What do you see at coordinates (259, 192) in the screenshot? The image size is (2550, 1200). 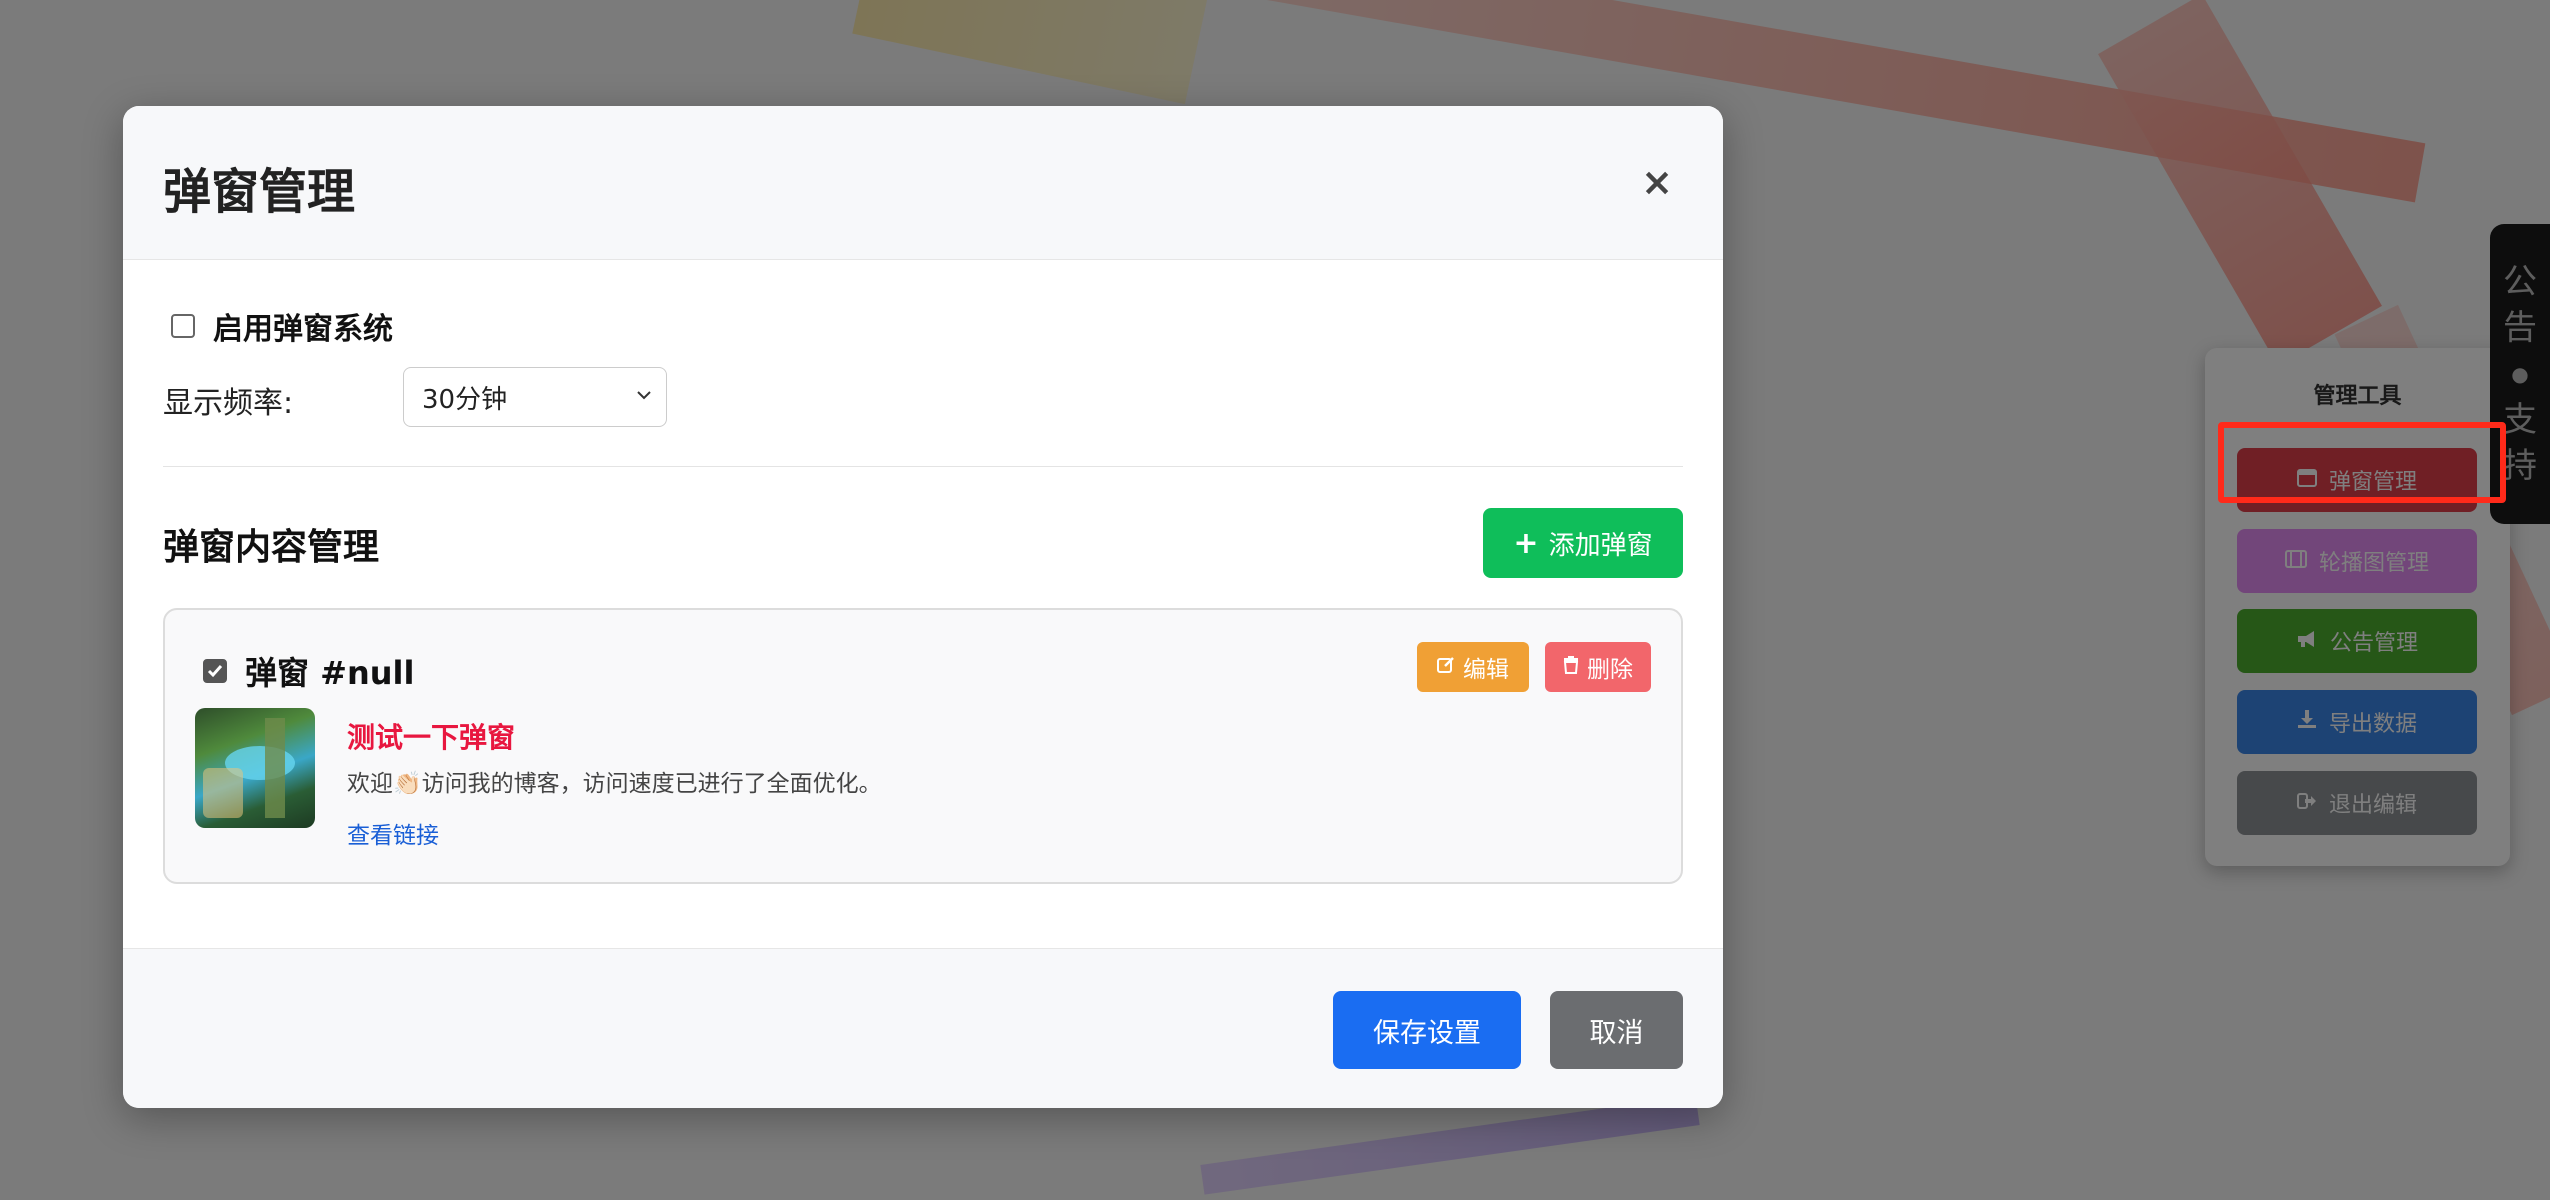 I see `modal-title: 弹窗管理` at bounding box center [259, 192].